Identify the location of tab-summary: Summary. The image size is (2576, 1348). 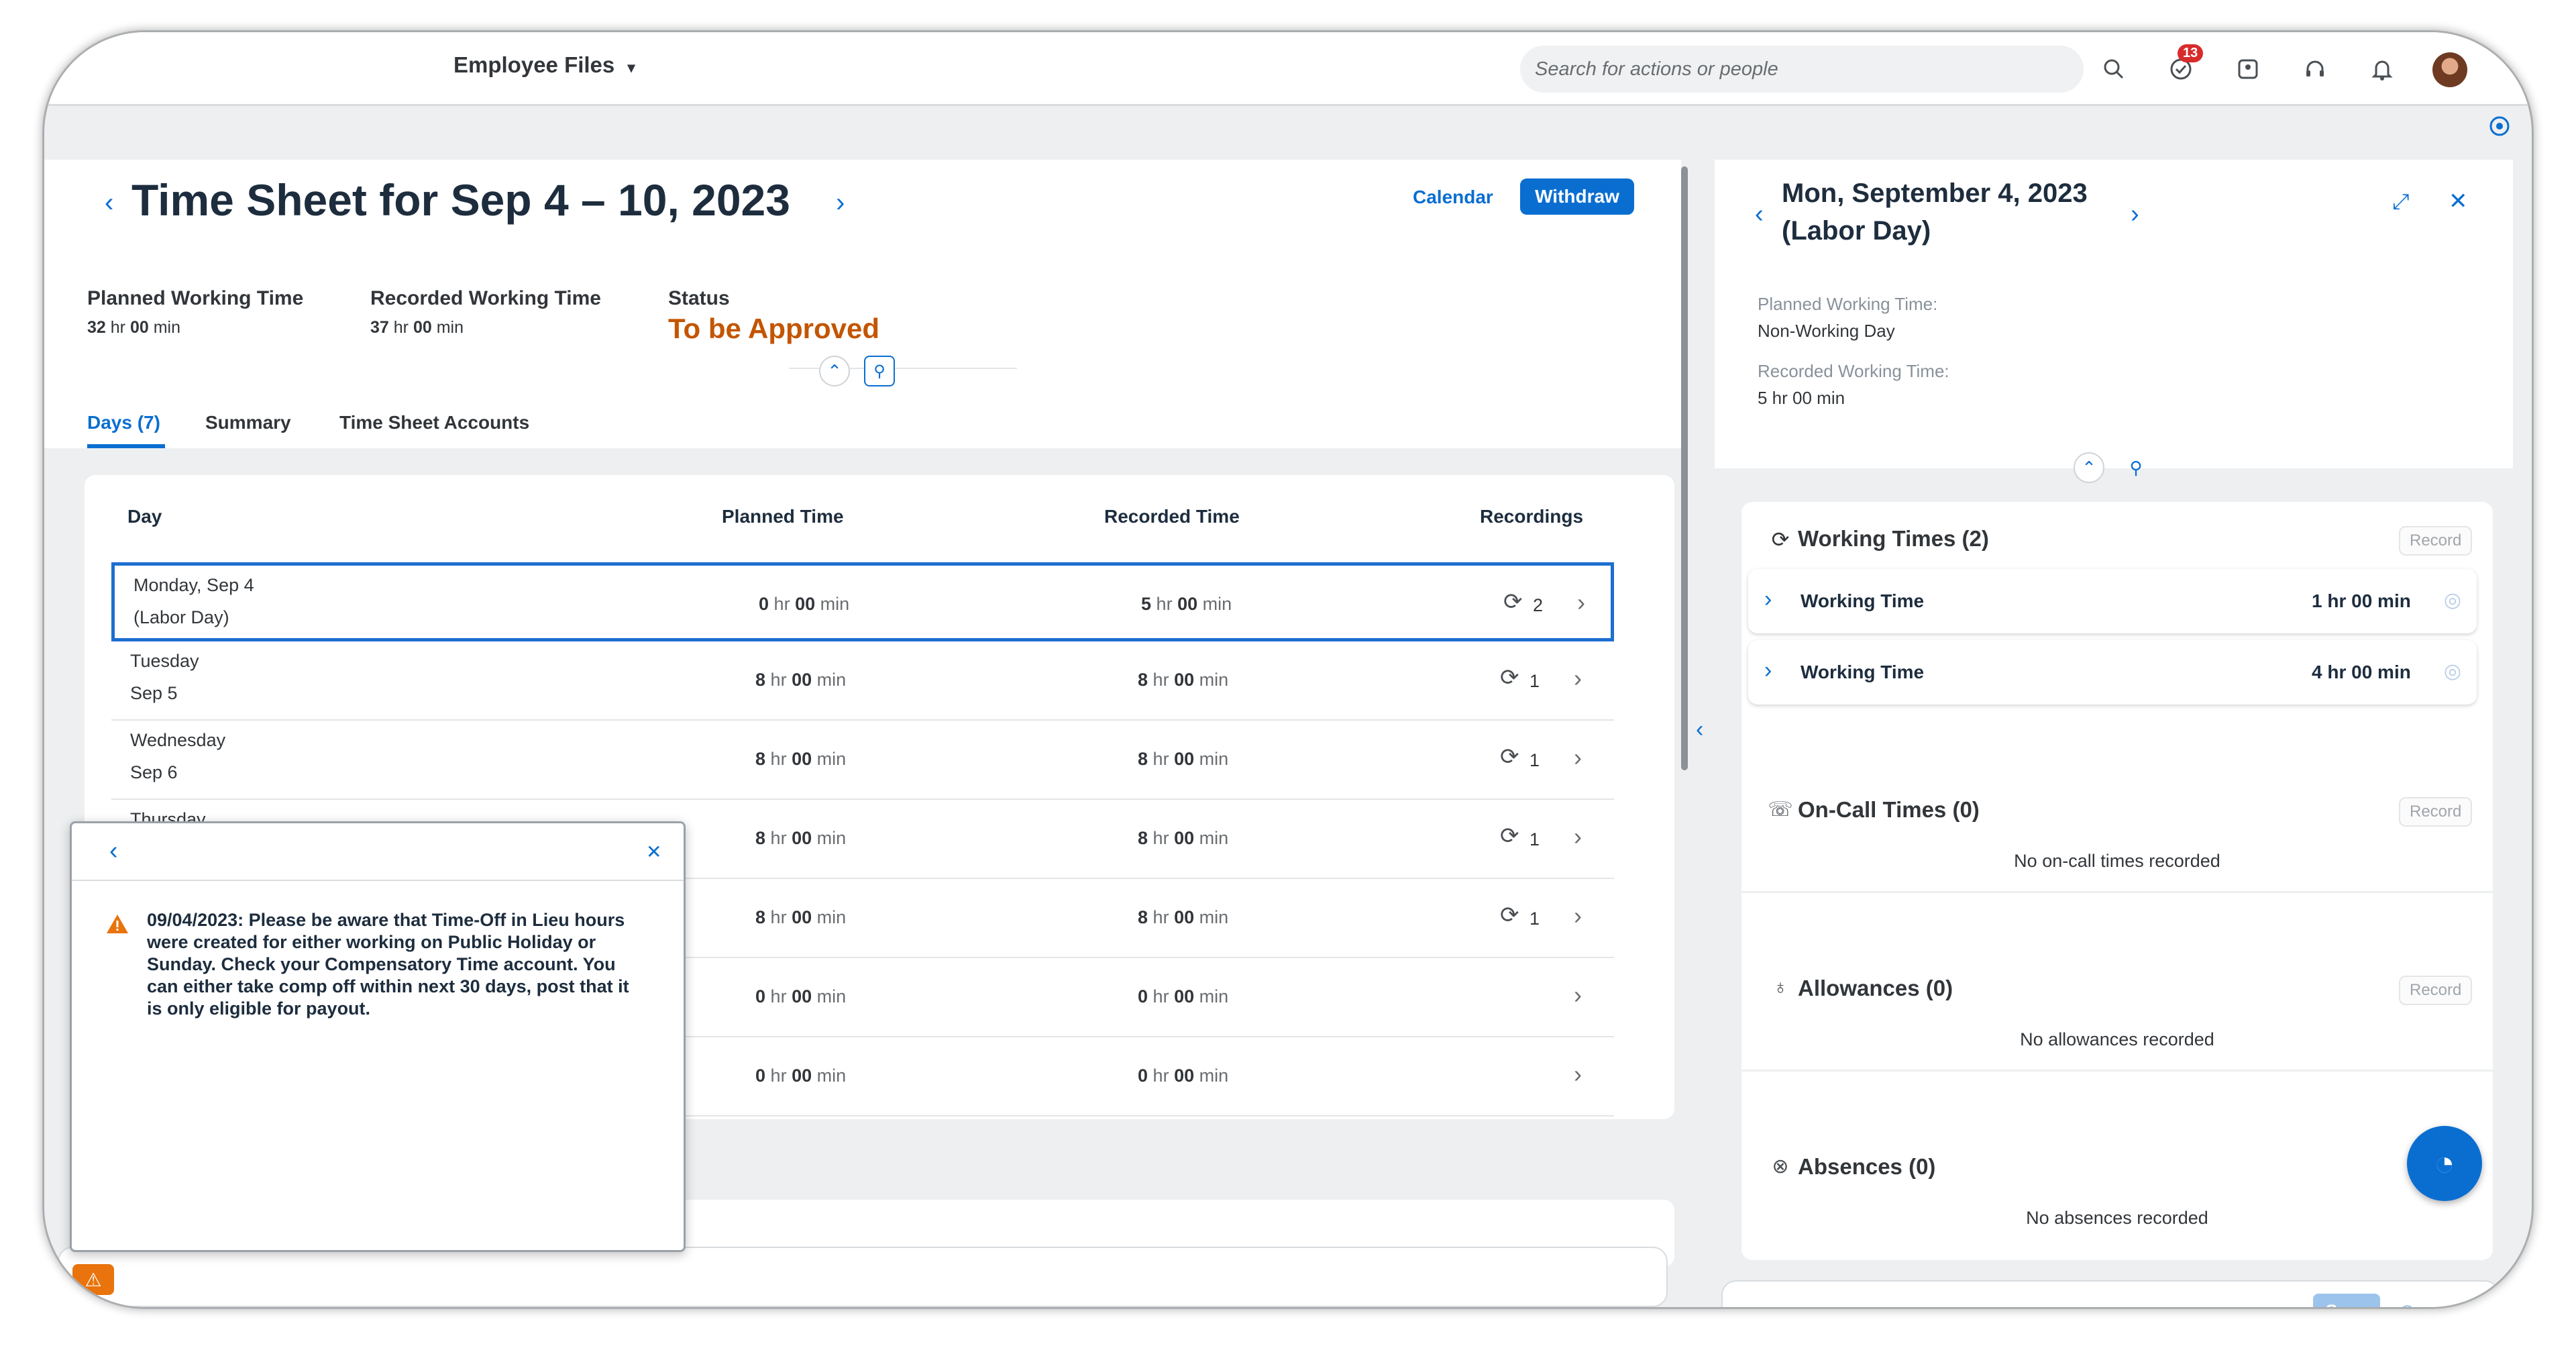
(248, 422).